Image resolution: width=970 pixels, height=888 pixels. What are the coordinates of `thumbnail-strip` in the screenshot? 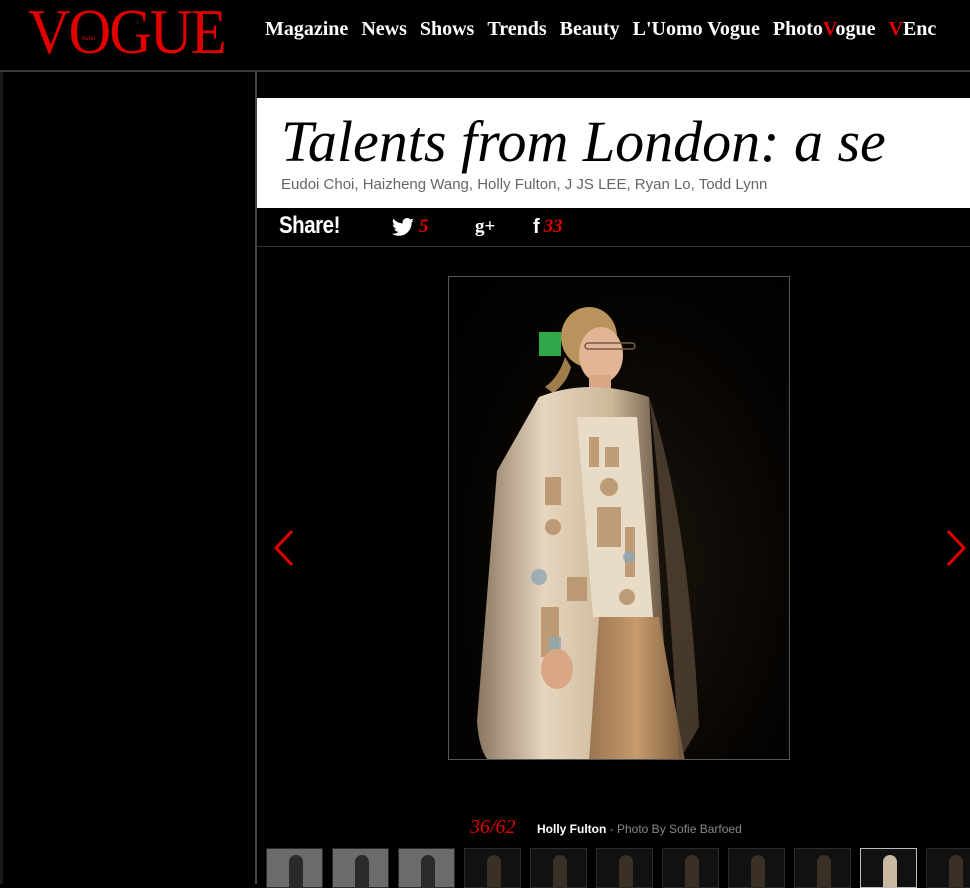 It's located at (618, 868).